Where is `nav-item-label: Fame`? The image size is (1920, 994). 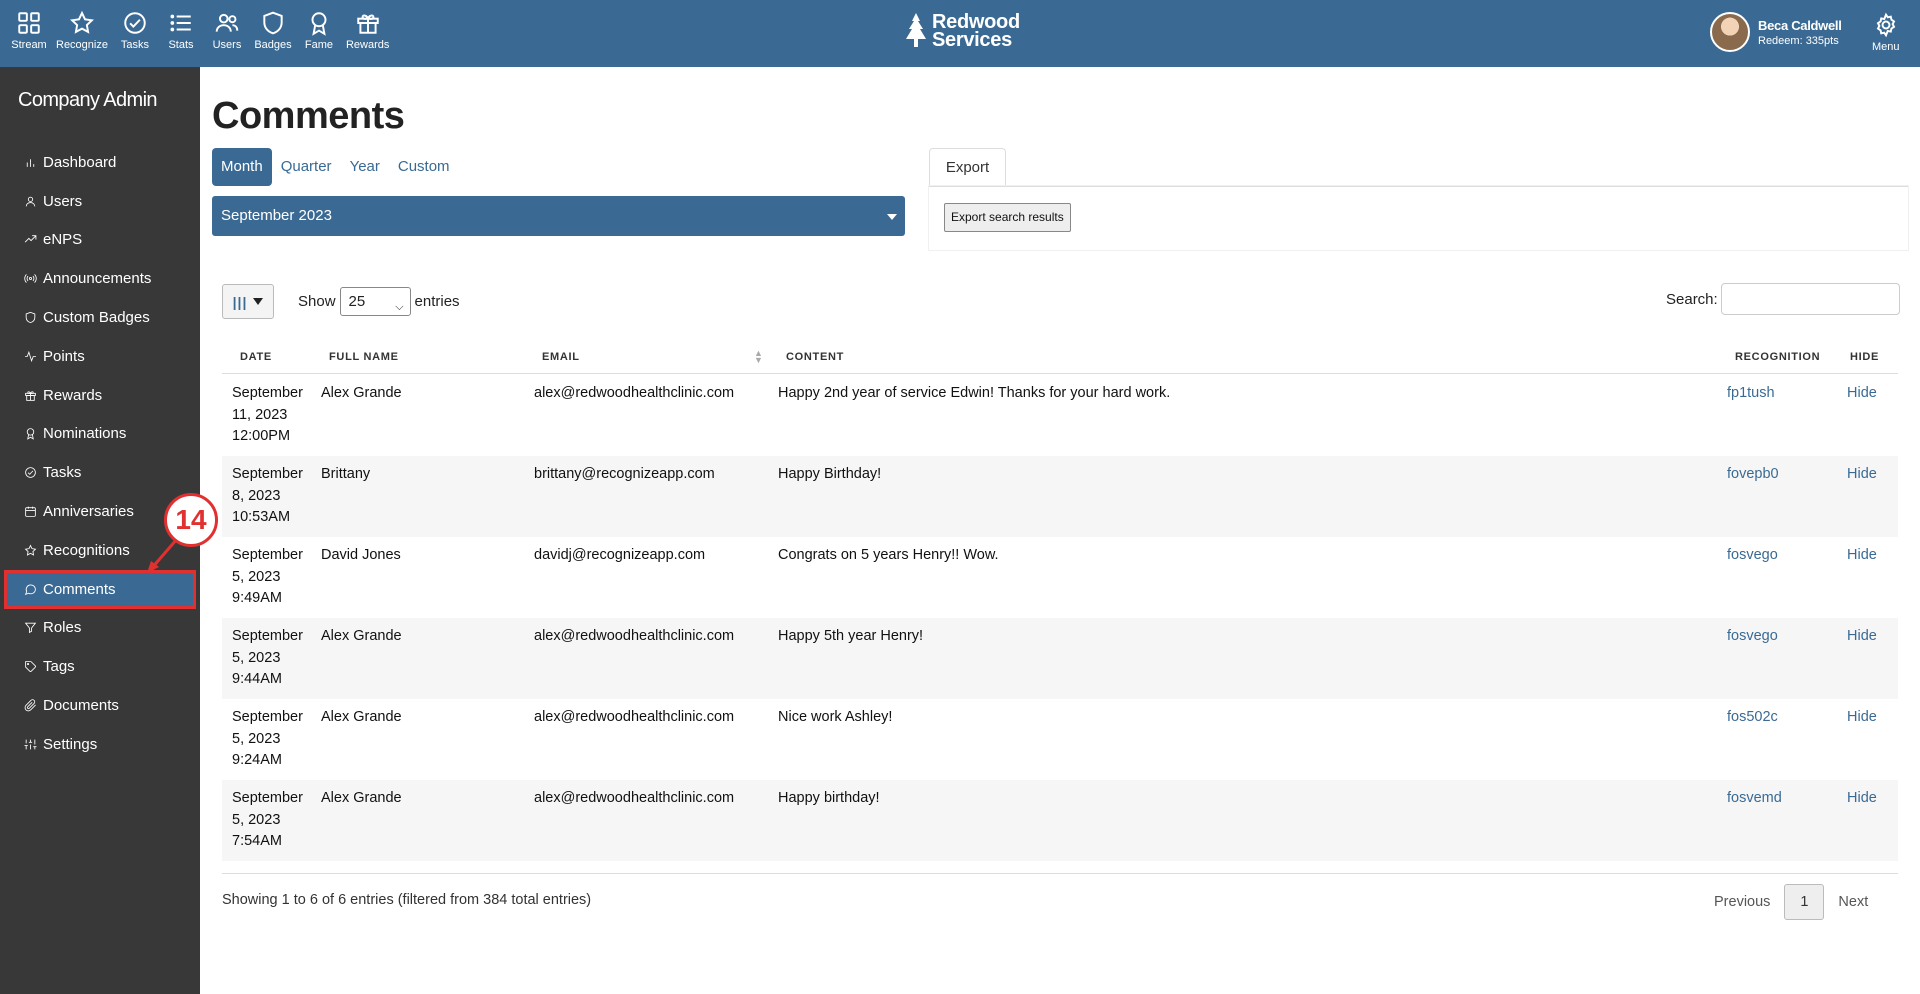
nav-item-label: Fame is located at coordinates (319, 45).